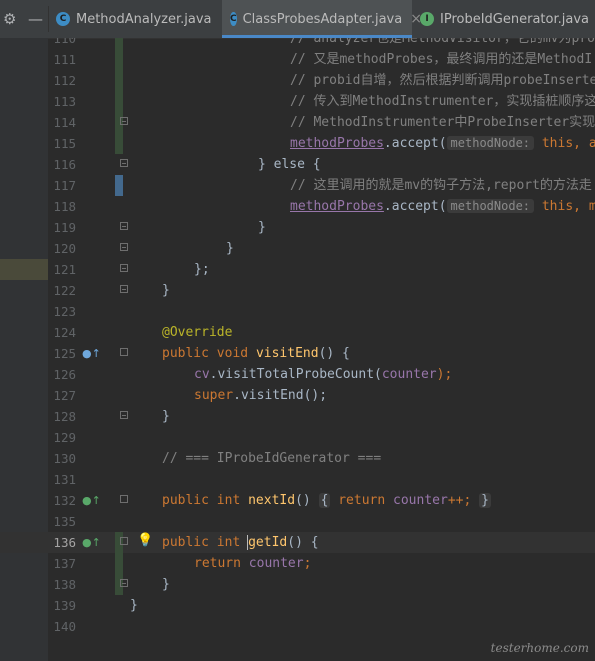  What do you see at coordinates (64, 42) in the screenshot?
I see `line-number: 110` at bounding box center [64, 42].